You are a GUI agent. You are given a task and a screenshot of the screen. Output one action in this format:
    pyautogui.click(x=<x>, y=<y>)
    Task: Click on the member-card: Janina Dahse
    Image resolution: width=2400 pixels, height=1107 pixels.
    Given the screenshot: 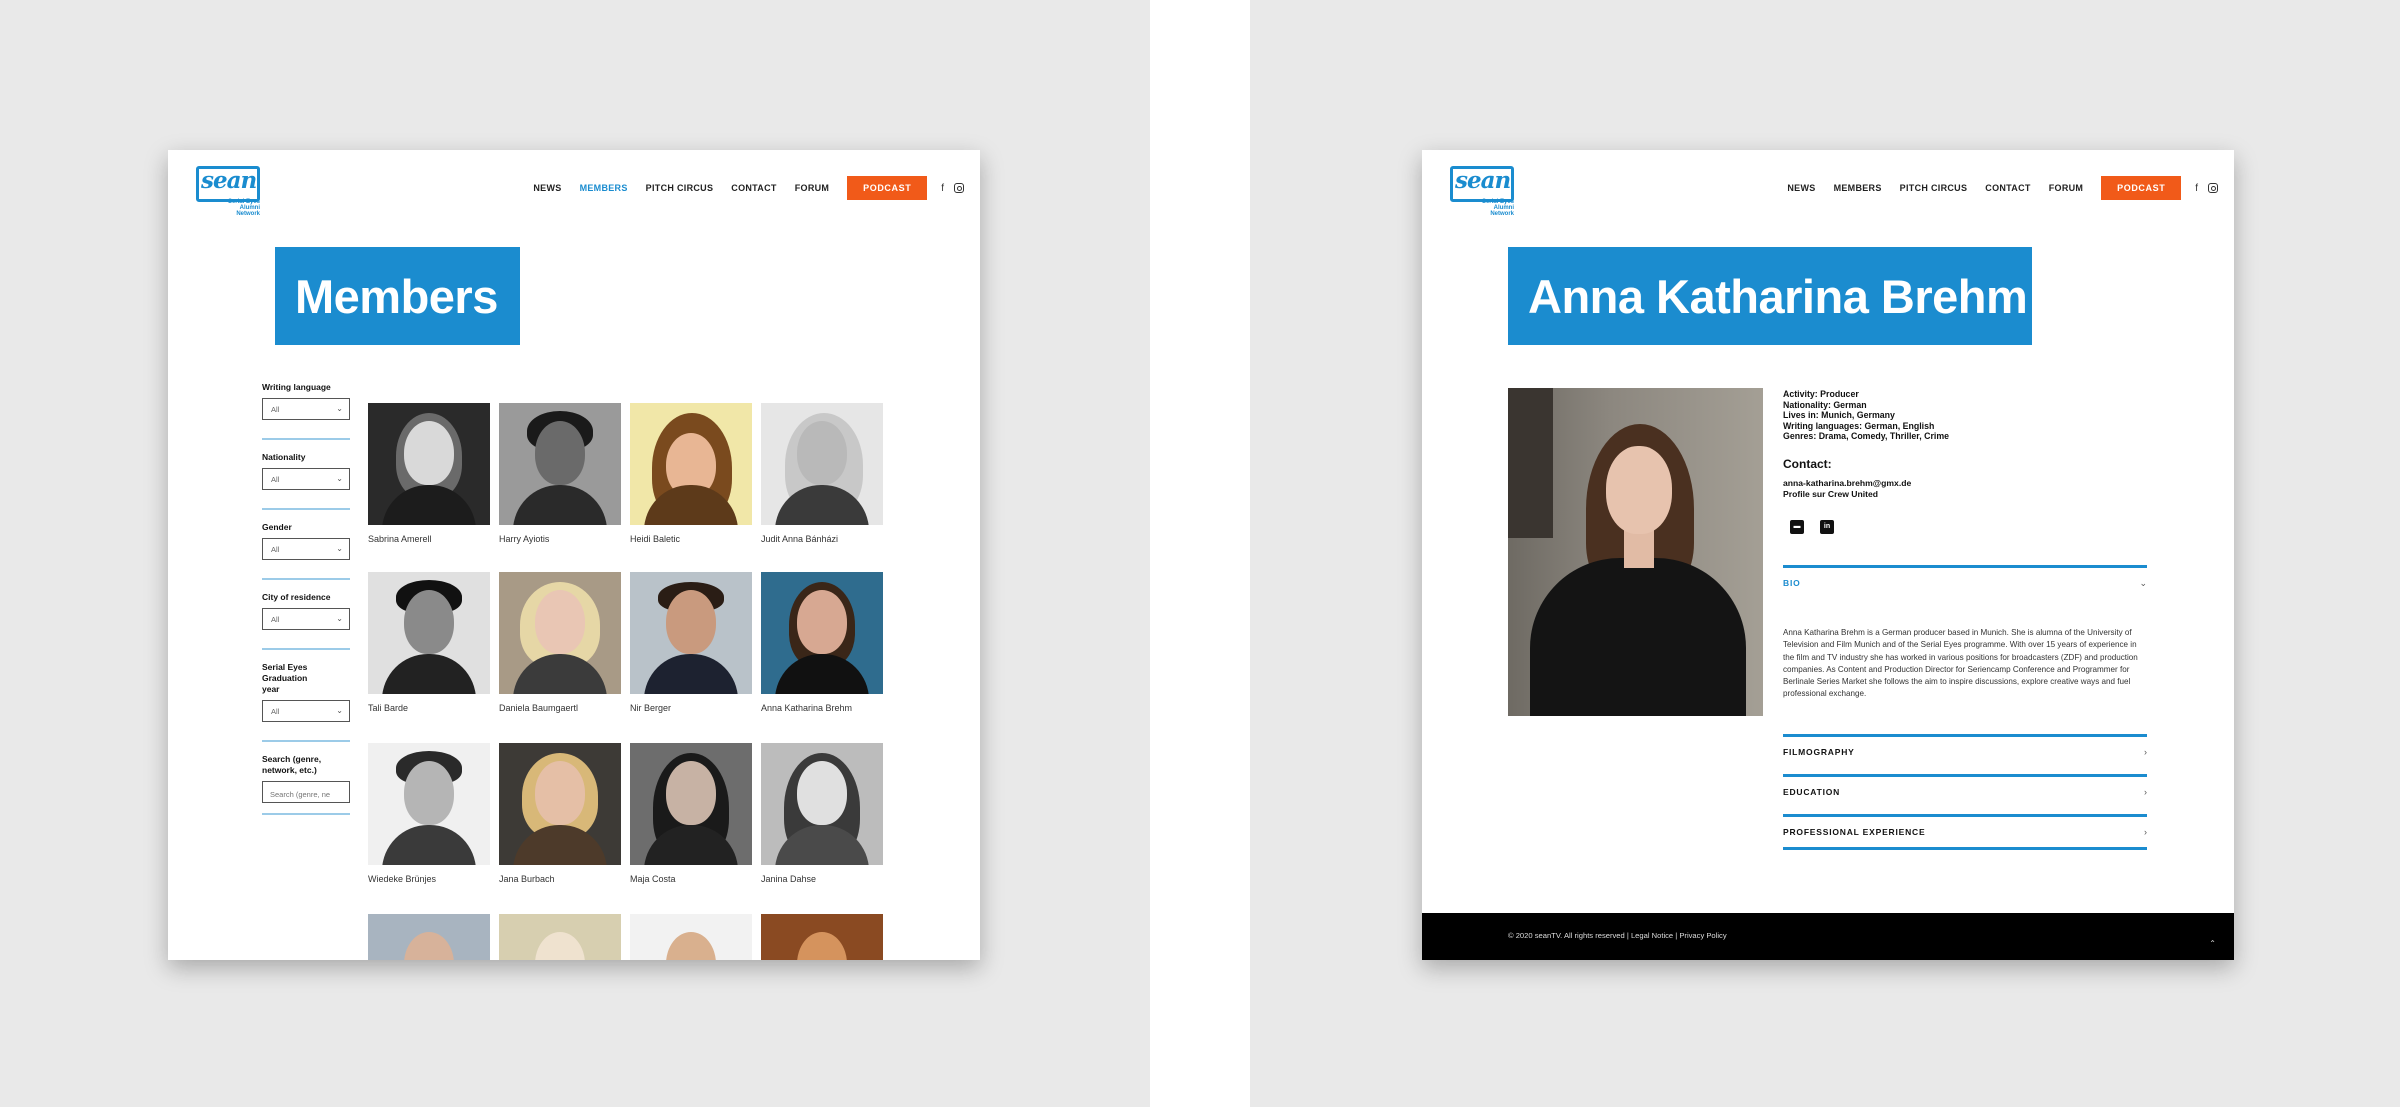 What is the action you would take?
    pyautogui.click(x=822, y=813)
    